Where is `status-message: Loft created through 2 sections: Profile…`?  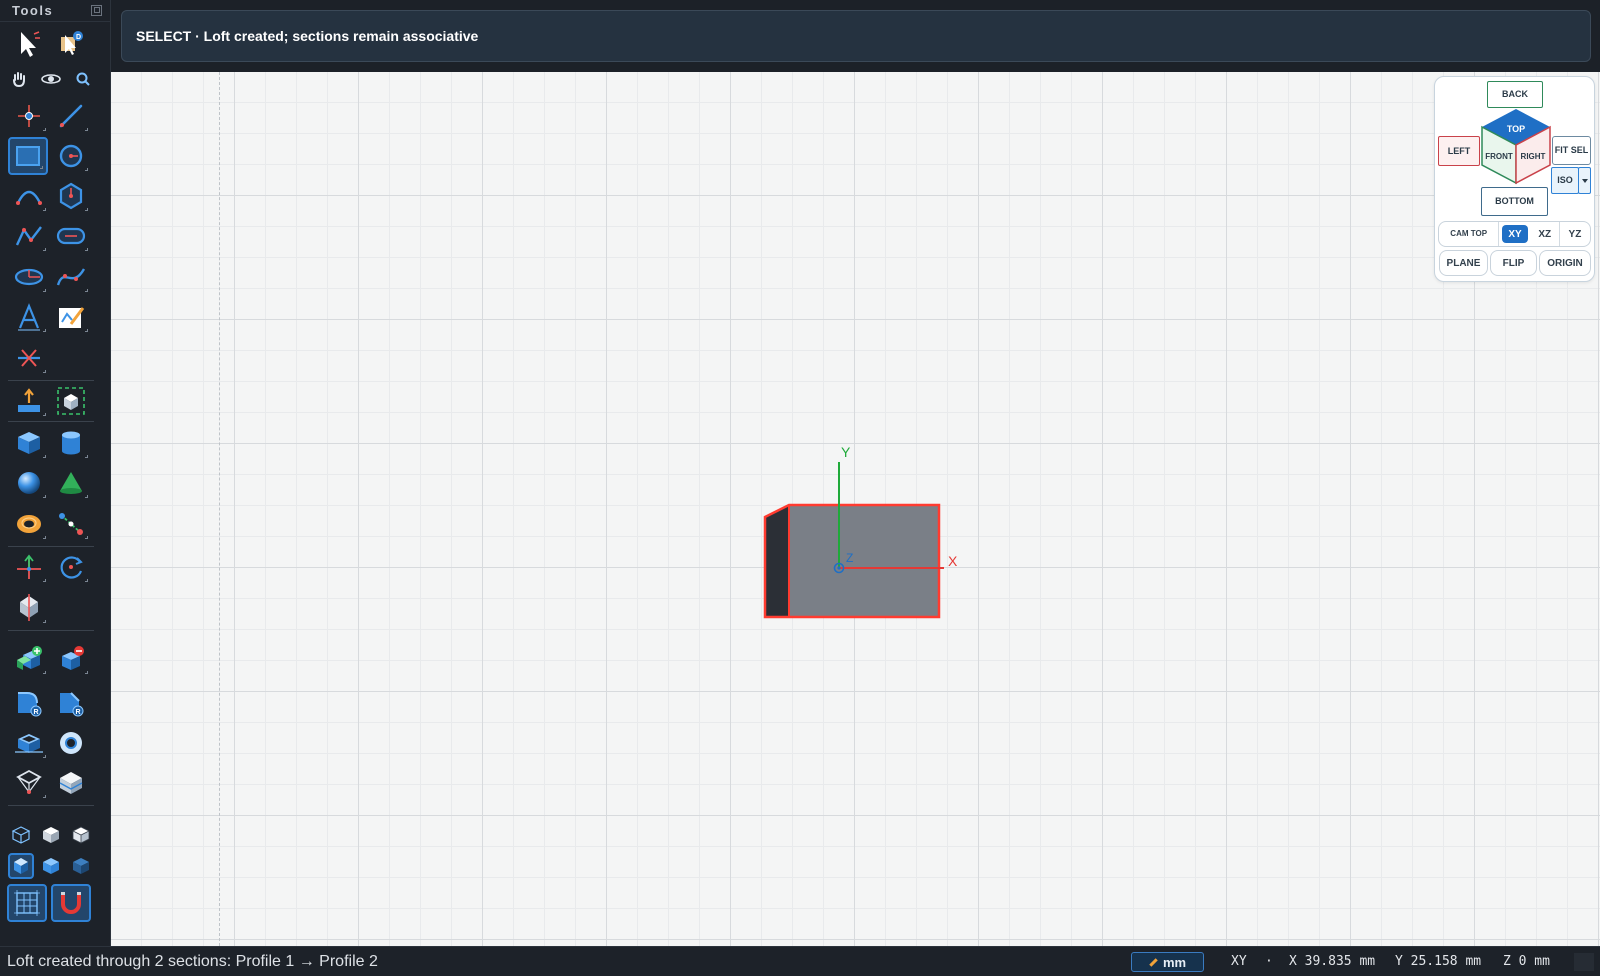
status-message: Loft created through 2 sections: Profile… is located at coordinates (192, 961).